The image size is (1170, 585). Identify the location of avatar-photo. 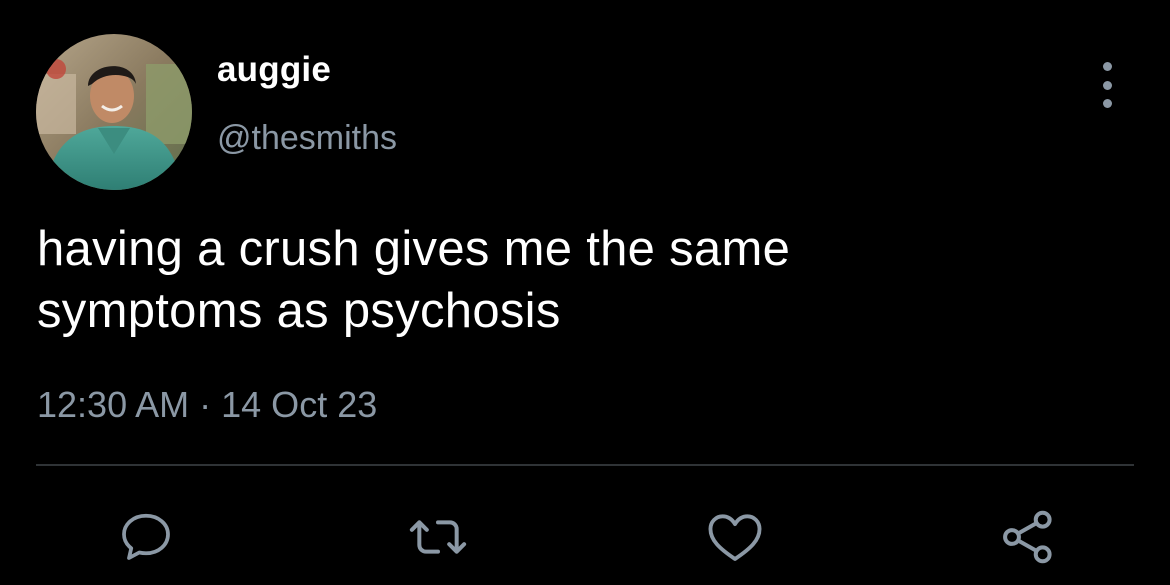
(114, 112).